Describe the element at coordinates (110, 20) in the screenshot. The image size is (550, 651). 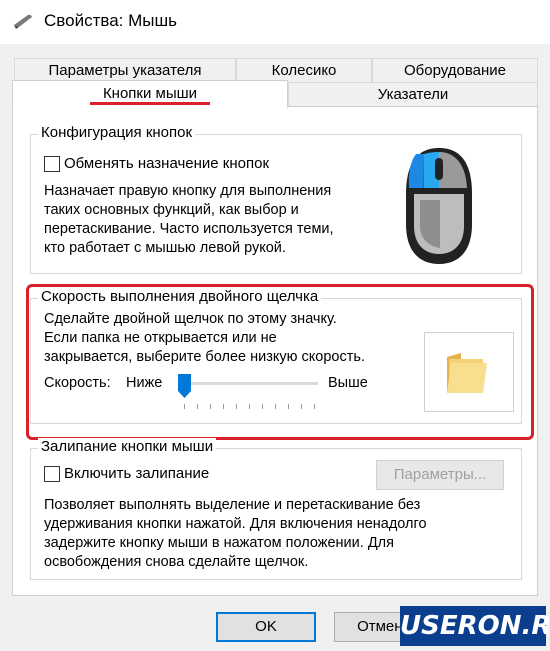
I see `window-title: Свойства: Мышь` at that location.